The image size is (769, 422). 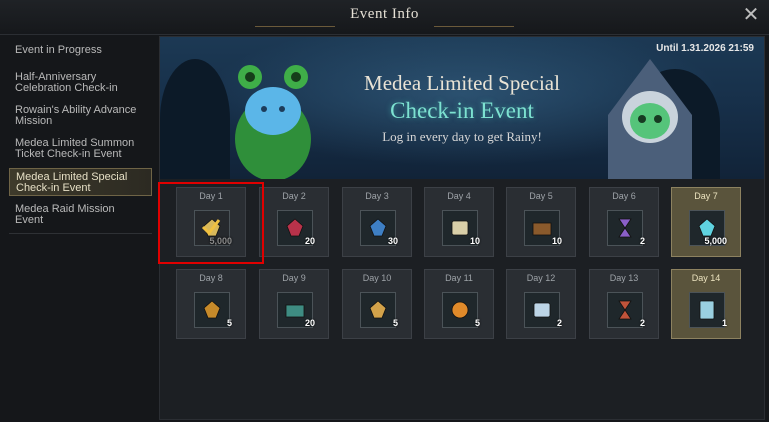 I want to click on sidebar-item-1: Event in Progress, so click(x=80, y=51).